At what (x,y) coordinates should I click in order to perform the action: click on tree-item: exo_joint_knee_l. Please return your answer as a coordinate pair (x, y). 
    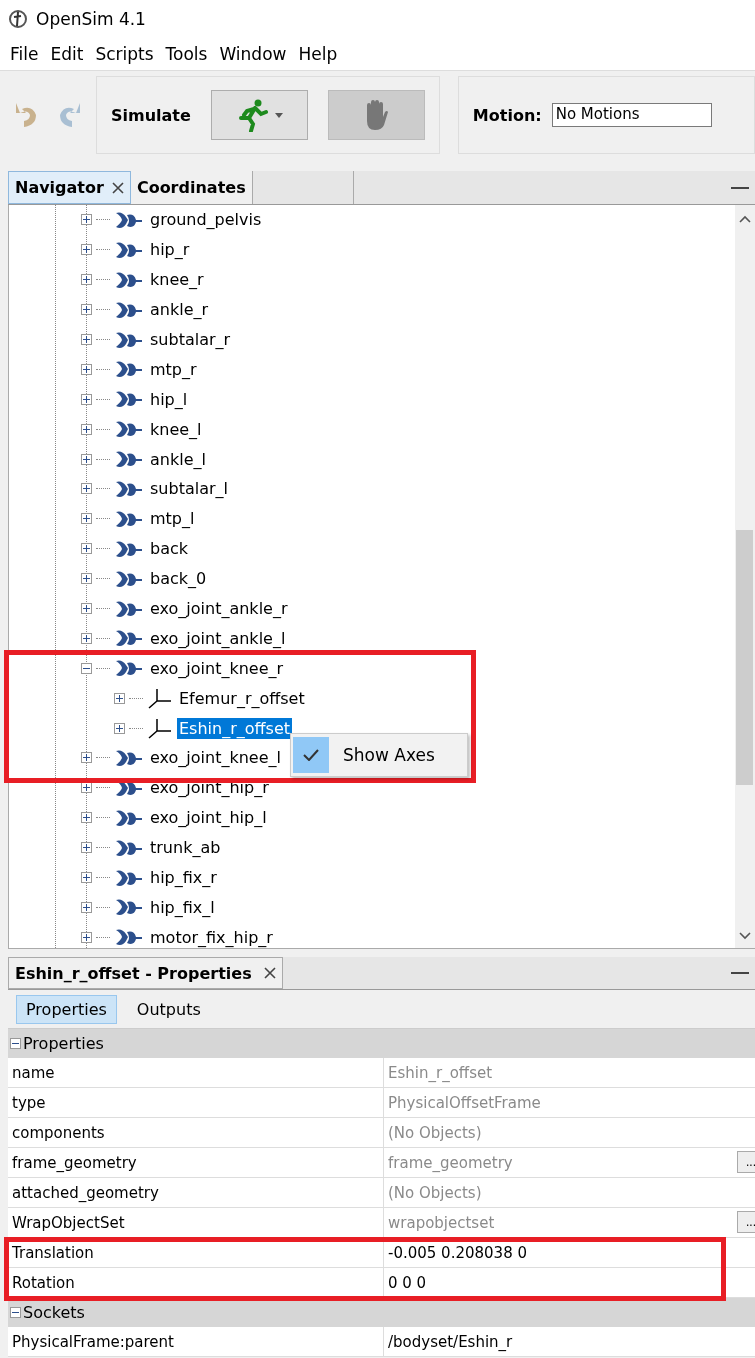
    Looking at the image, I should click on (215, 758).